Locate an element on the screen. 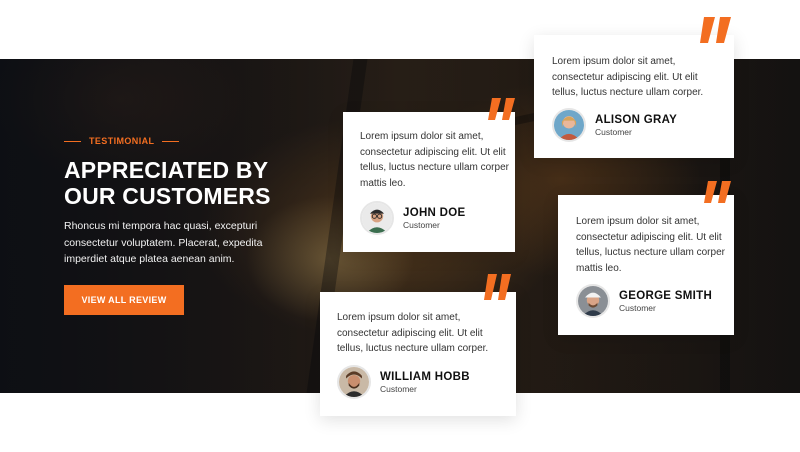 This screenshot has width=800, height=452. eyebrow-line-right is located at coordinates (171, 141).